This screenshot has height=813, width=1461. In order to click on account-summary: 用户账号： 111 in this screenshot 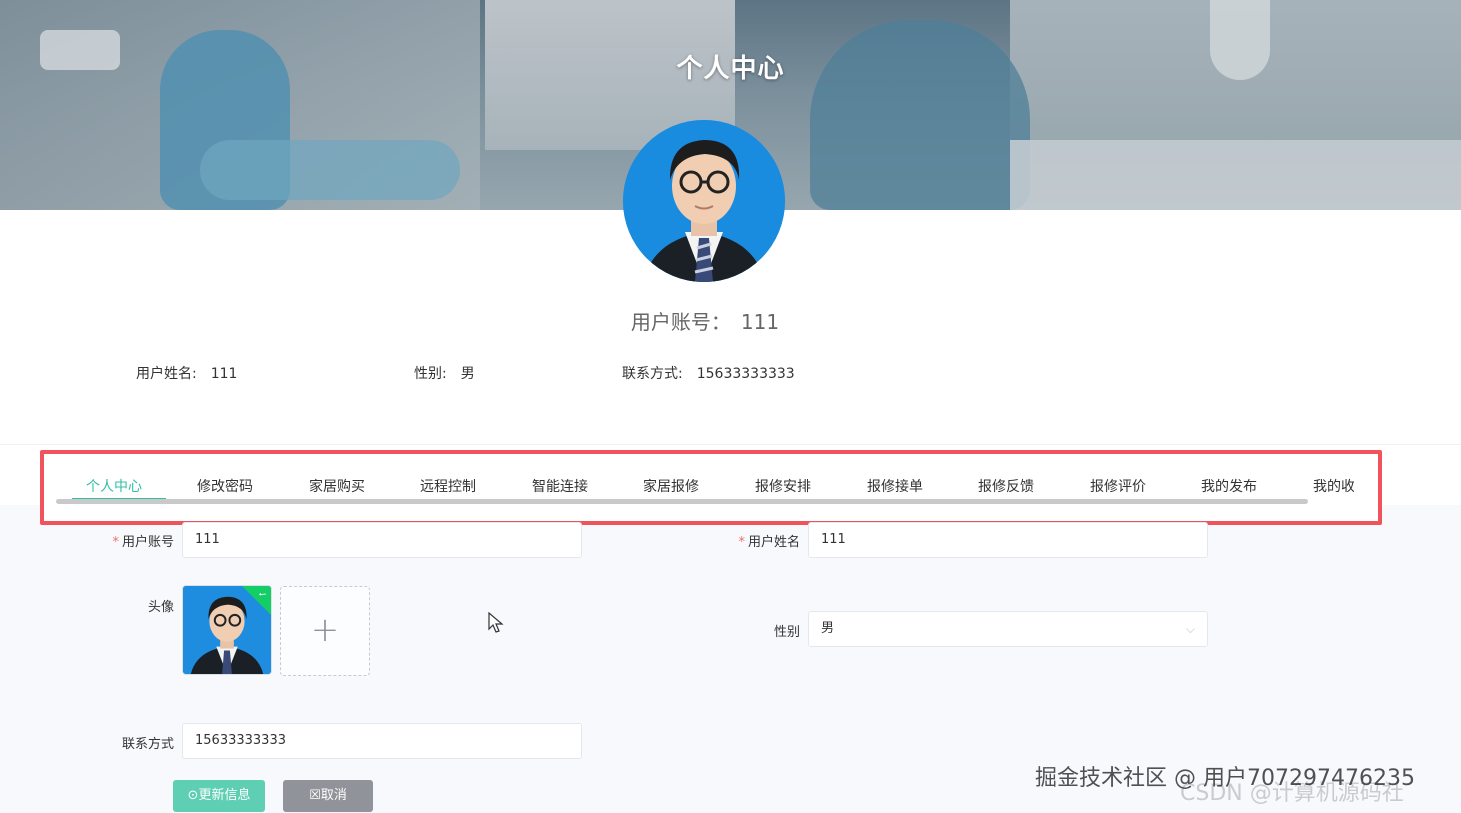, I will do `click(705, 320)`.